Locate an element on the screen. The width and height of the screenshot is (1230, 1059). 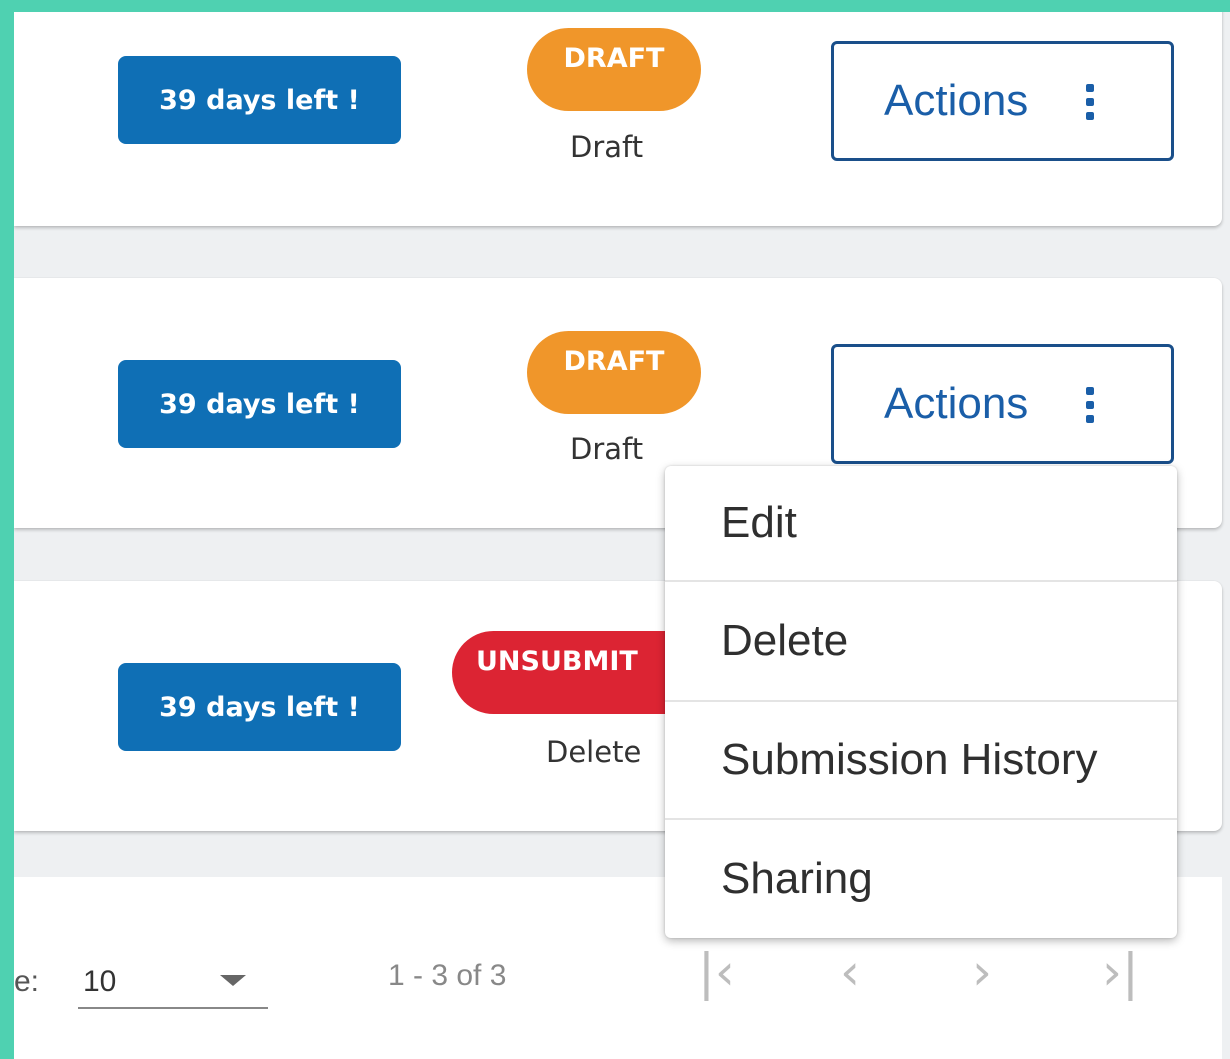
rows-per-page-label: e: is located at coordinates (27, 981).